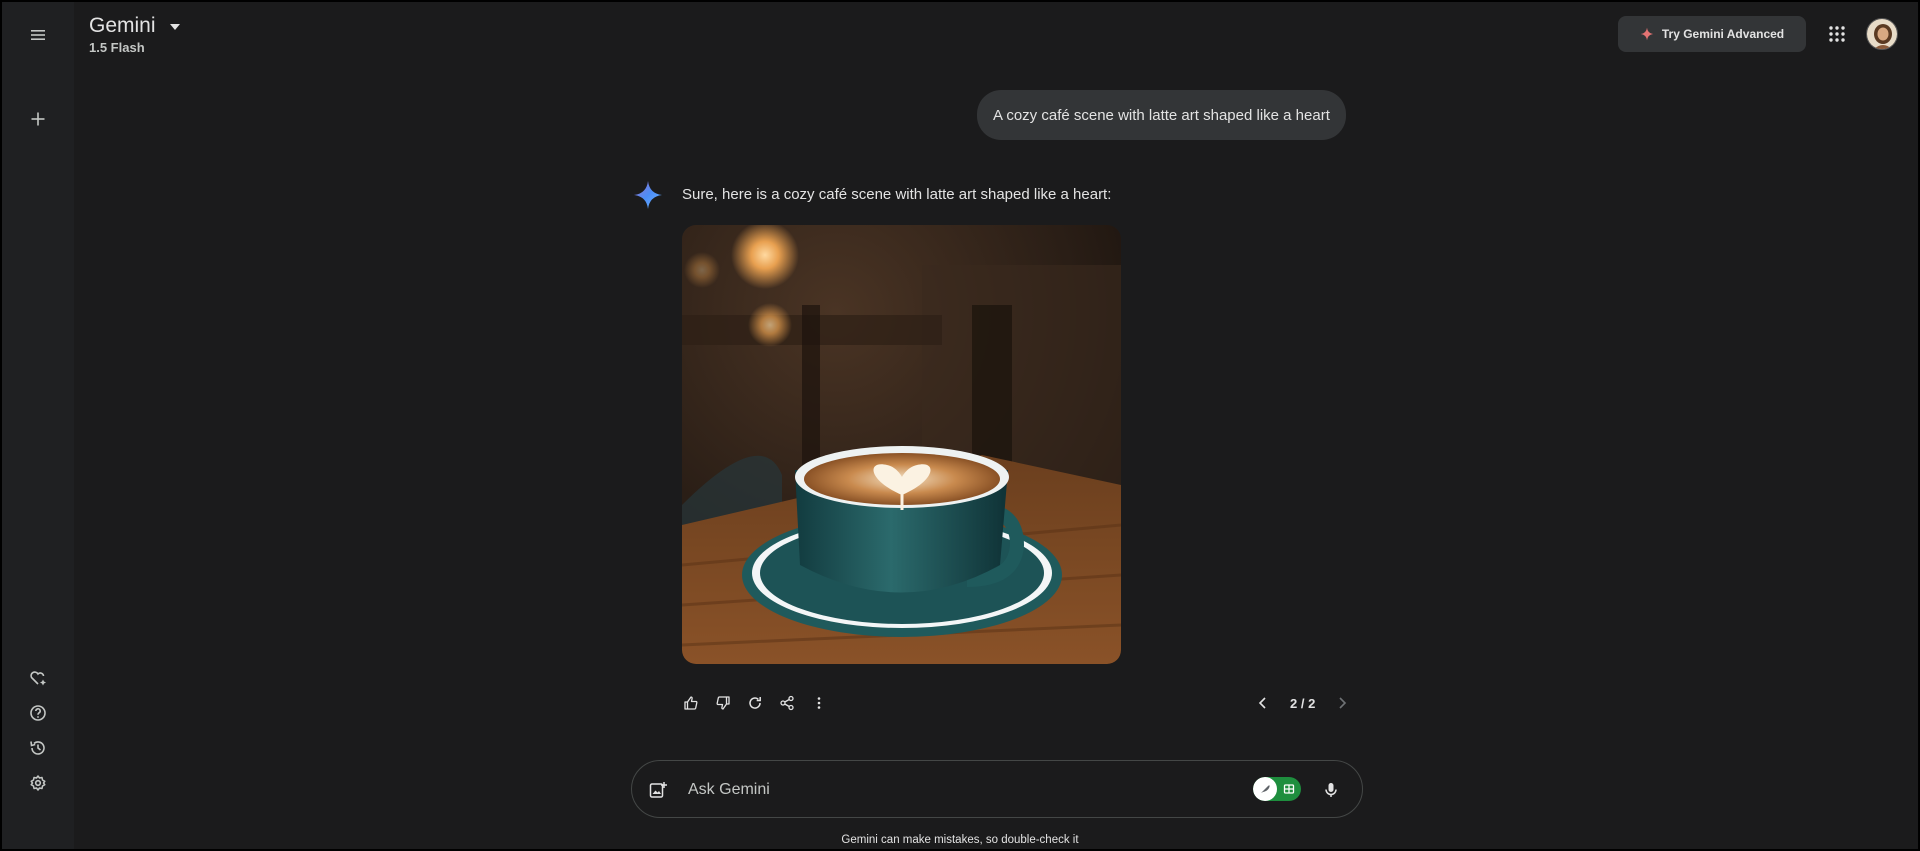  I want to click on draft-pager: 2 / 2, so click(1302, 703).